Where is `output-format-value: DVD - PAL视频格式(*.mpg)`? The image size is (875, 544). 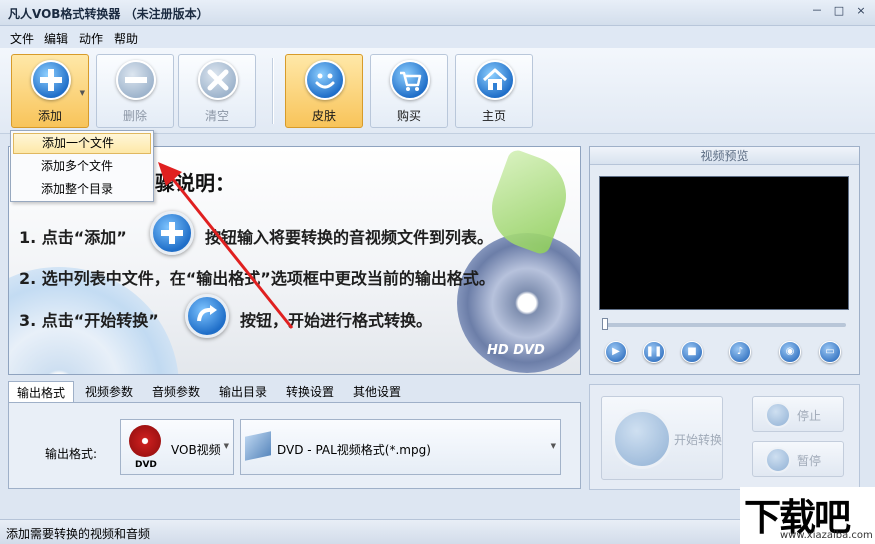 output-format-value: DVD - PAL视频格式(*.mpg) is located at coordinates (354, 450).